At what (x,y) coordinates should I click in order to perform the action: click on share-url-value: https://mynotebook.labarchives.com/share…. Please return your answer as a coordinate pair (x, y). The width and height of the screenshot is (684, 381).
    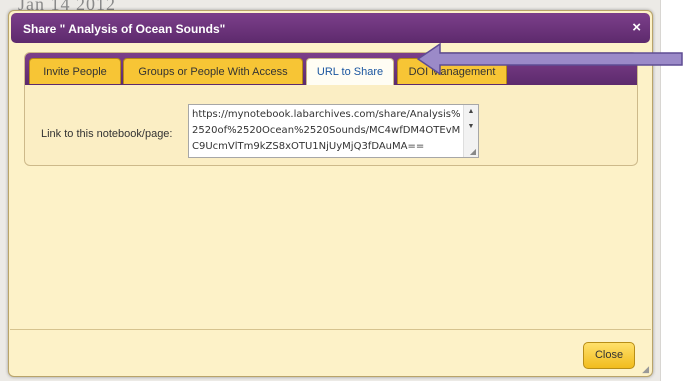
    Looking at the image, I should click on (327, 132).